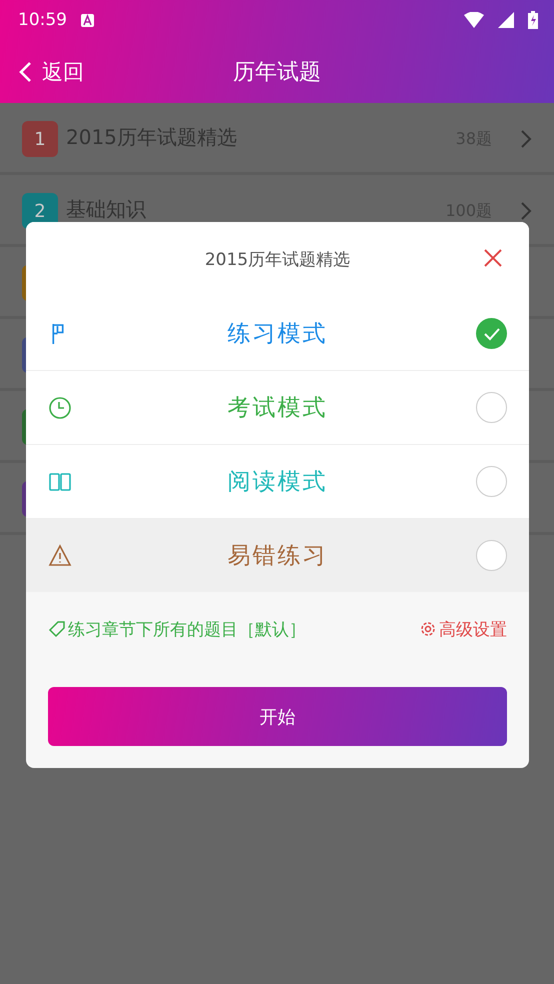 The width and height of the screenshot is (554, 984). I want to click on chevron-left-icon, so click(25, 71).